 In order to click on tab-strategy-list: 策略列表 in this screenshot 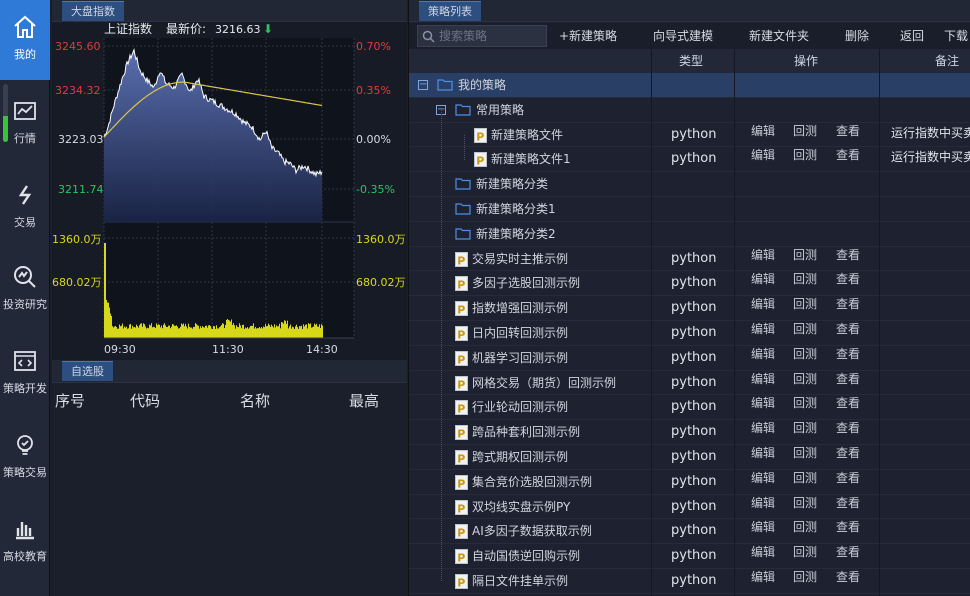, I will do `click(450, 11)`.